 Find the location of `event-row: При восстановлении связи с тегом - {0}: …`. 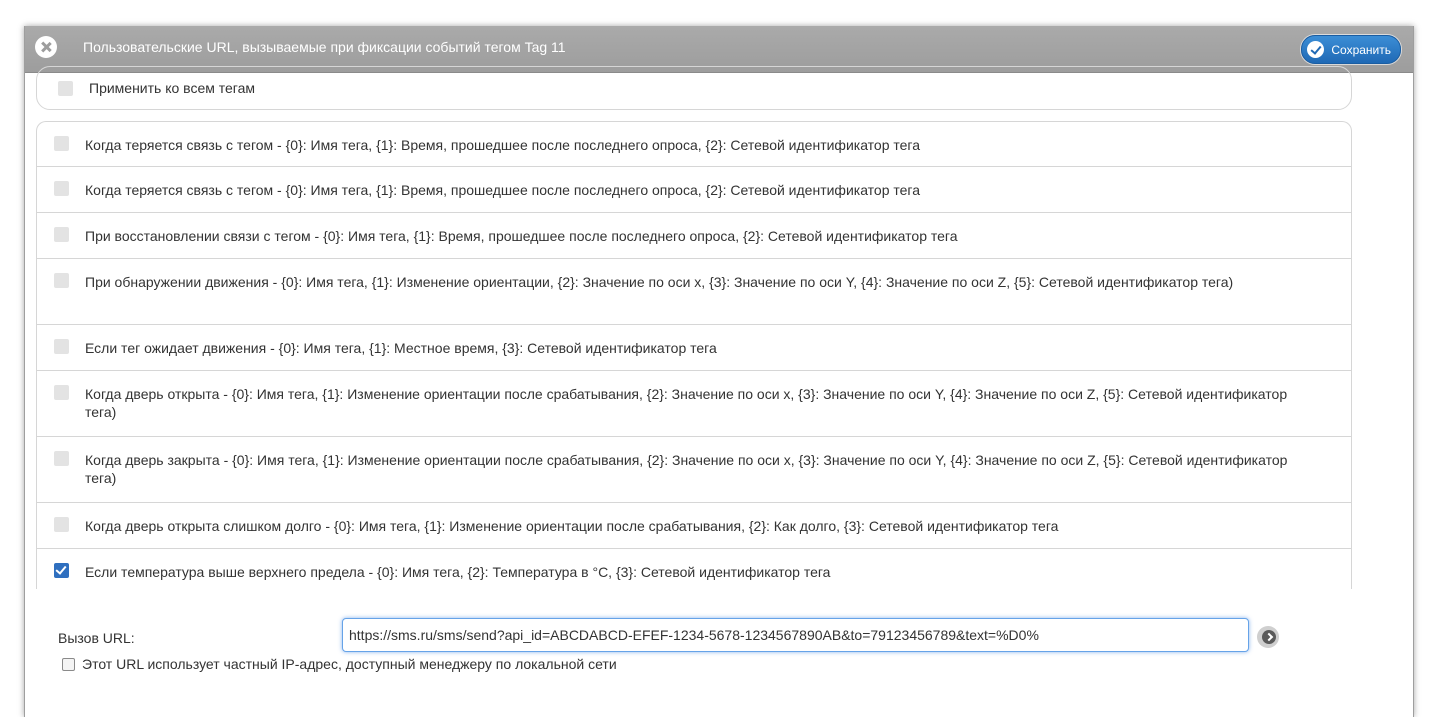

event-row: При восстановлении связи с тегом - {0}: … is located at coordinates (694, 236).